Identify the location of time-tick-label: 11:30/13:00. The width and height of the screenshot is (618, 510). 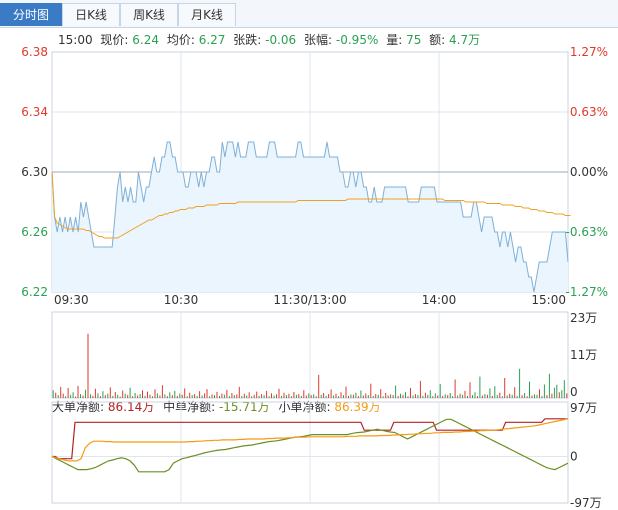
(309, 300).